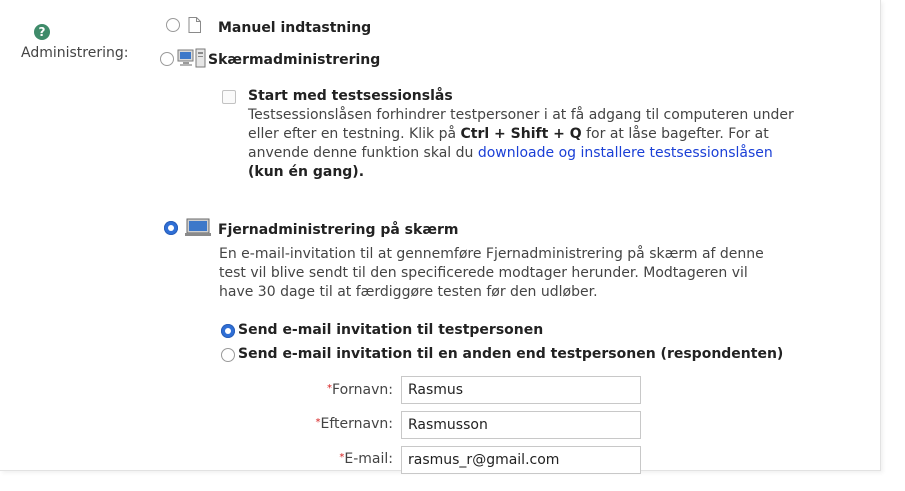  What do you see at coordinates (521, 460) in the screenshot?
I see `email-field: rasmus_r@gmail.com` at bounding box center [521, 460].